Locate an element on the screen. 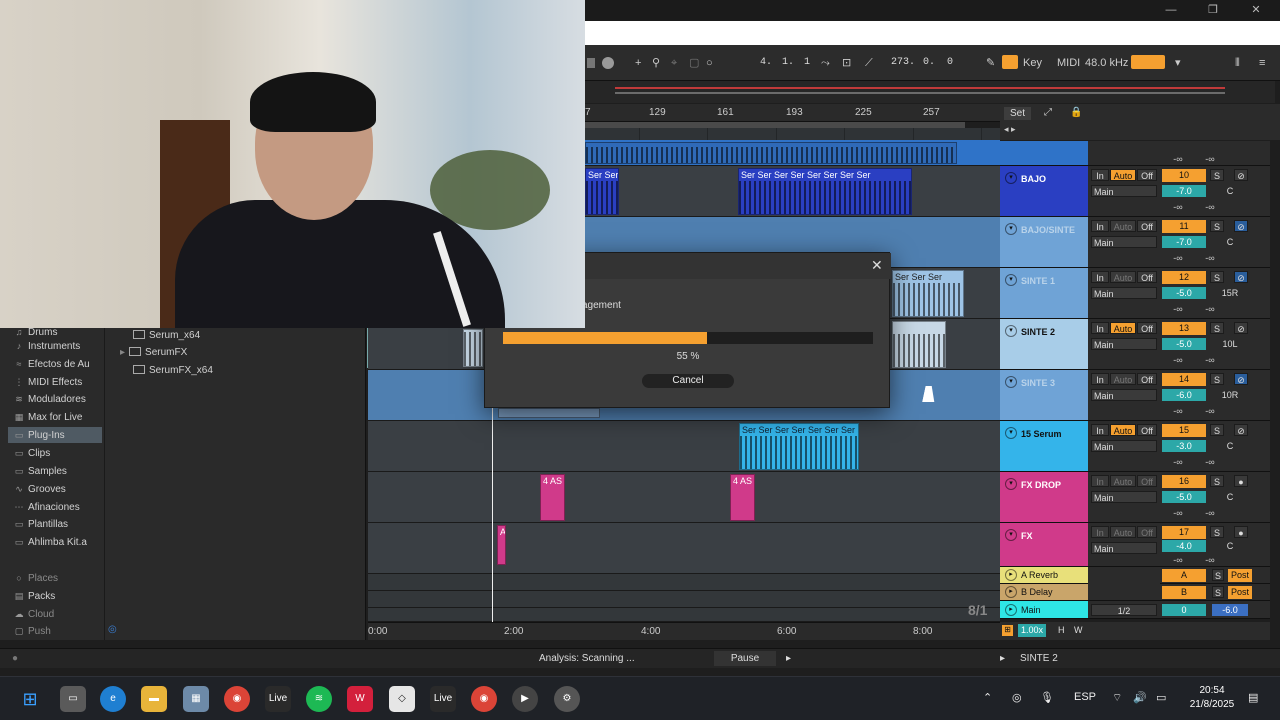  play-icon: ▸ is located at coordinates (1011, 610).